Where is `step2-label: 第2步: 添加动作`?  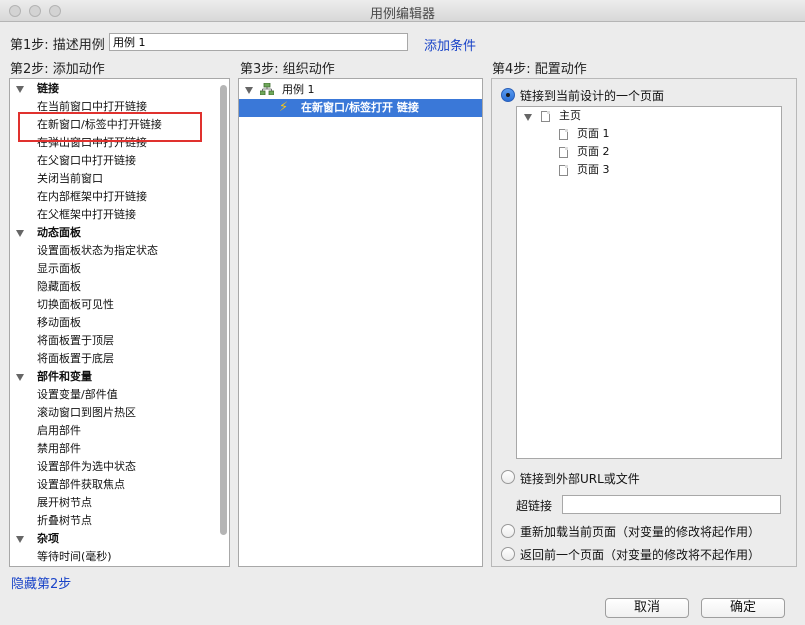 step2-label: 第2步: 添加动作 is located at coordinates (57, 69).